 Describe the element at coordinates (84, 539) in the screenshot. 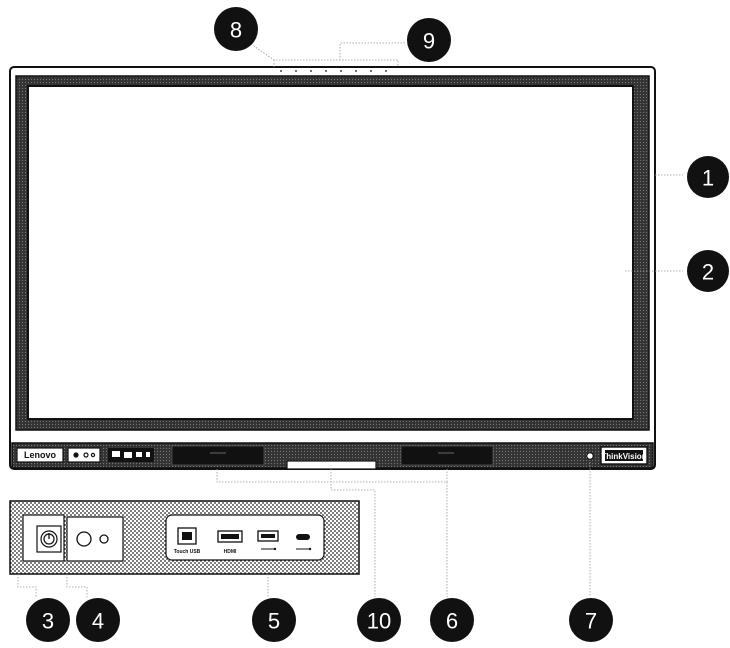

I see `ir-receiver-icon` at that location.